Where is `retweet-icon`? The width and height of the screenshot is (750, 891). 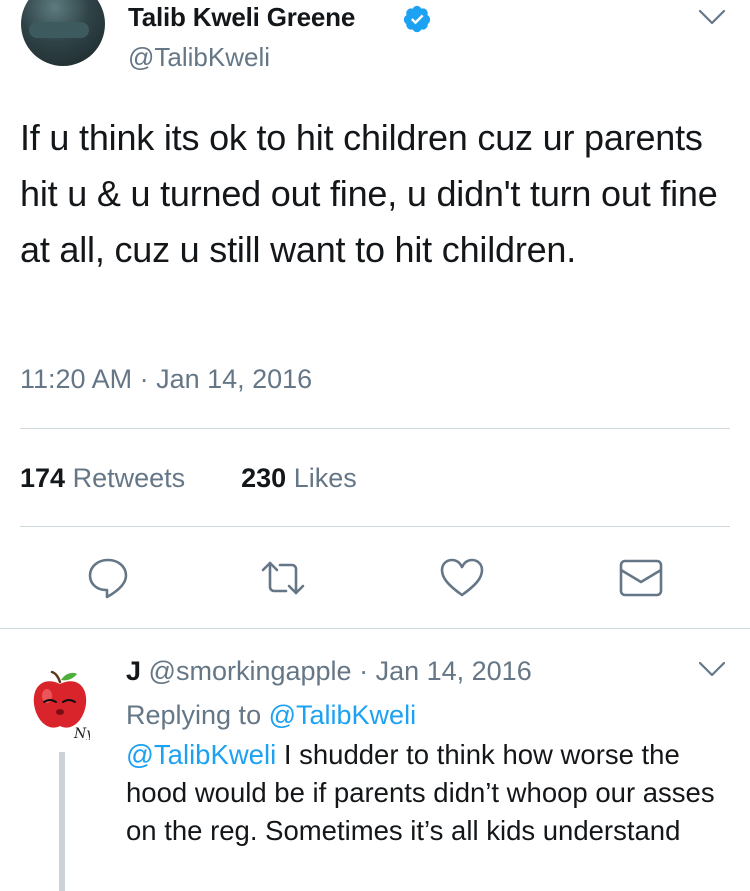 retweet-icon is located at coordinates (283, 578).